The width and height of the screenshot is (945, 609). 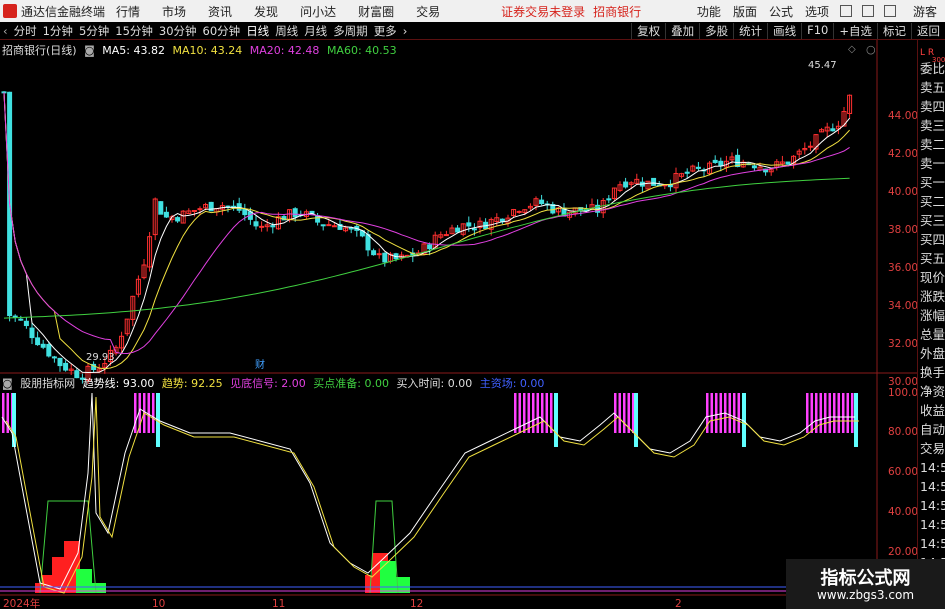 I want to click on period-1min: 1分钟, so click(x=58, y=31).